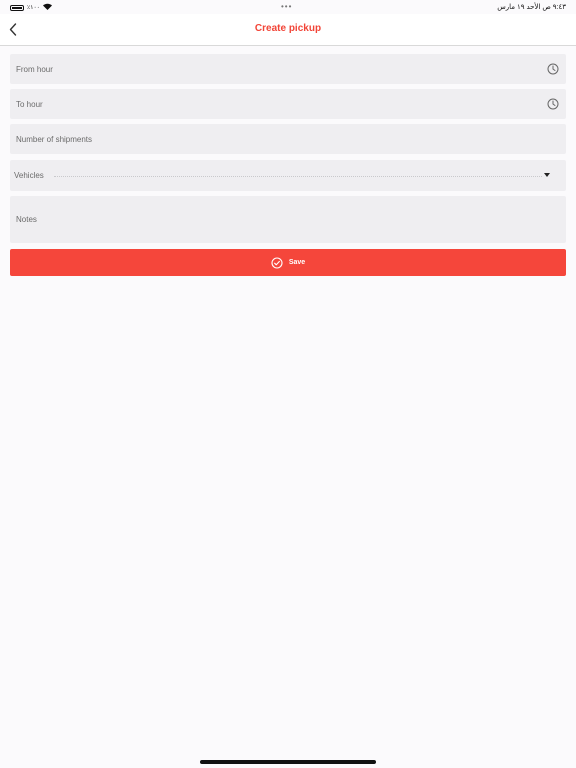  I want to click on save-label: Save, so click(297, 262).